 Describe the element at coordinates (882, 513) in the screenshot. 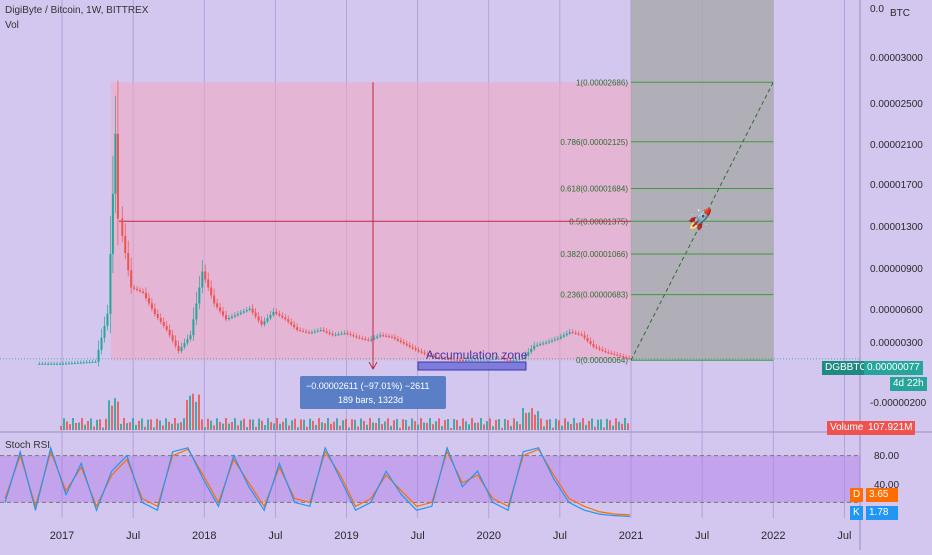

I see `stoch-k-value: 1.78` at that location.